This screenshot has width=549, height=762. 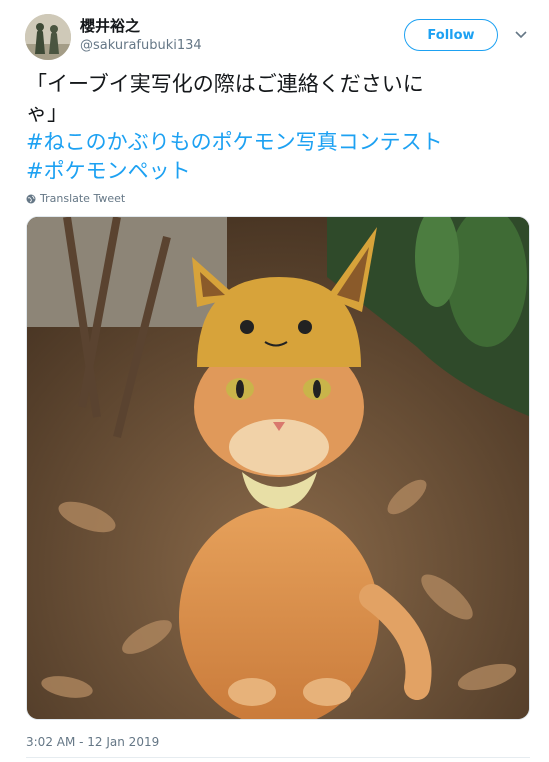 I want to click on globe-icon, so click(x=31, y=198).